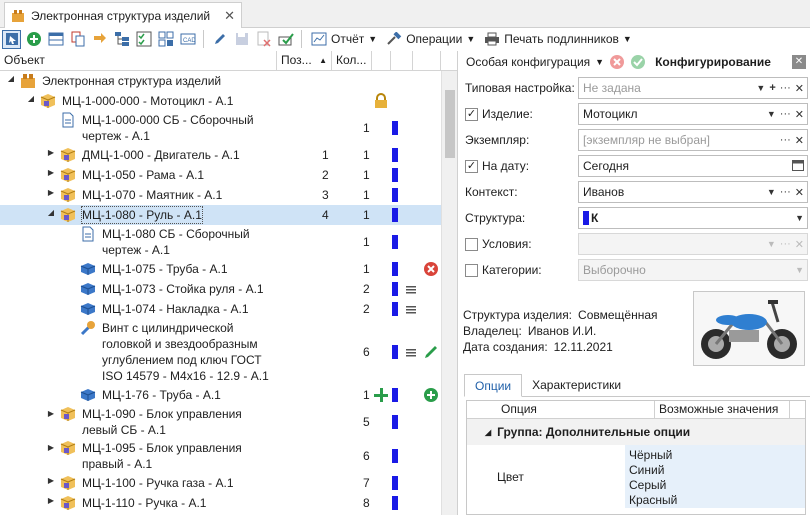 Image resolution: width=810 pixels, height=515 pixels. Describe the element at coordinates (576, 385) in the screenshot. I see `tab-characteristics: Характеристики` at that location.